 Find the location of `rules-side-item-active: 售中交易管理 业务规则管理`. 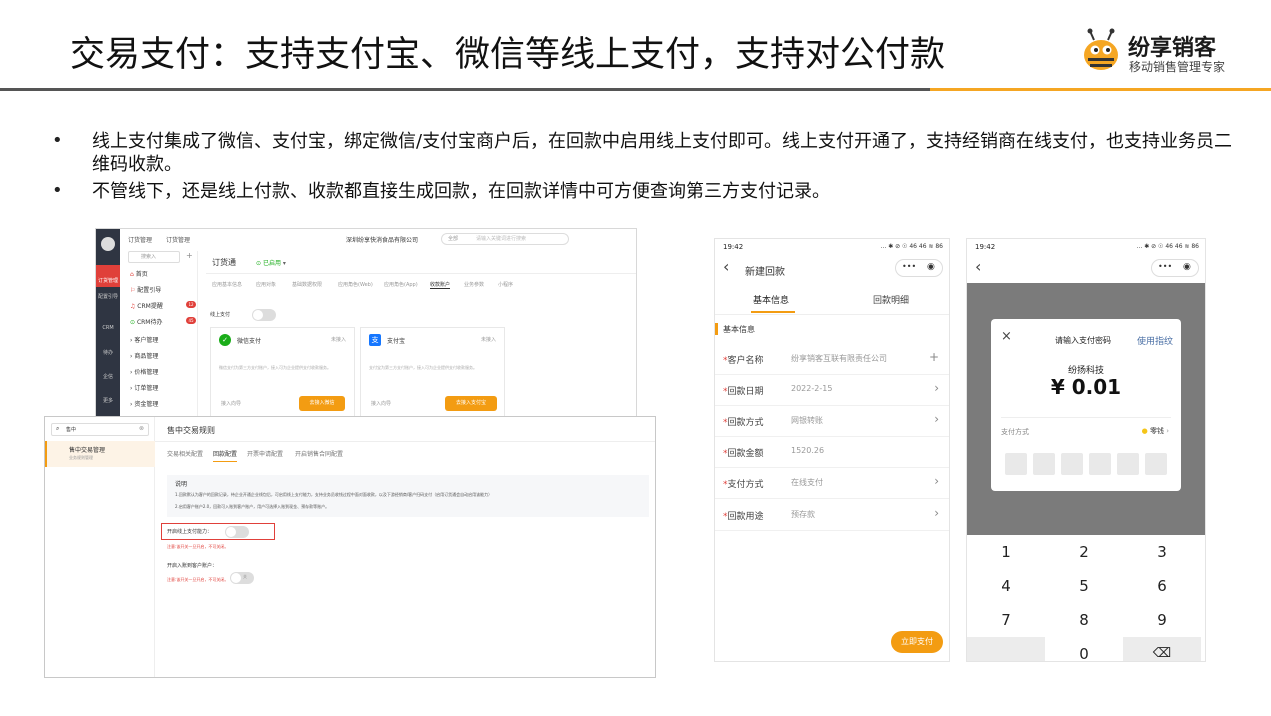

rules-side-item-active: 售中交易管理 业务规则管理 is located at coordinates (100, 454).